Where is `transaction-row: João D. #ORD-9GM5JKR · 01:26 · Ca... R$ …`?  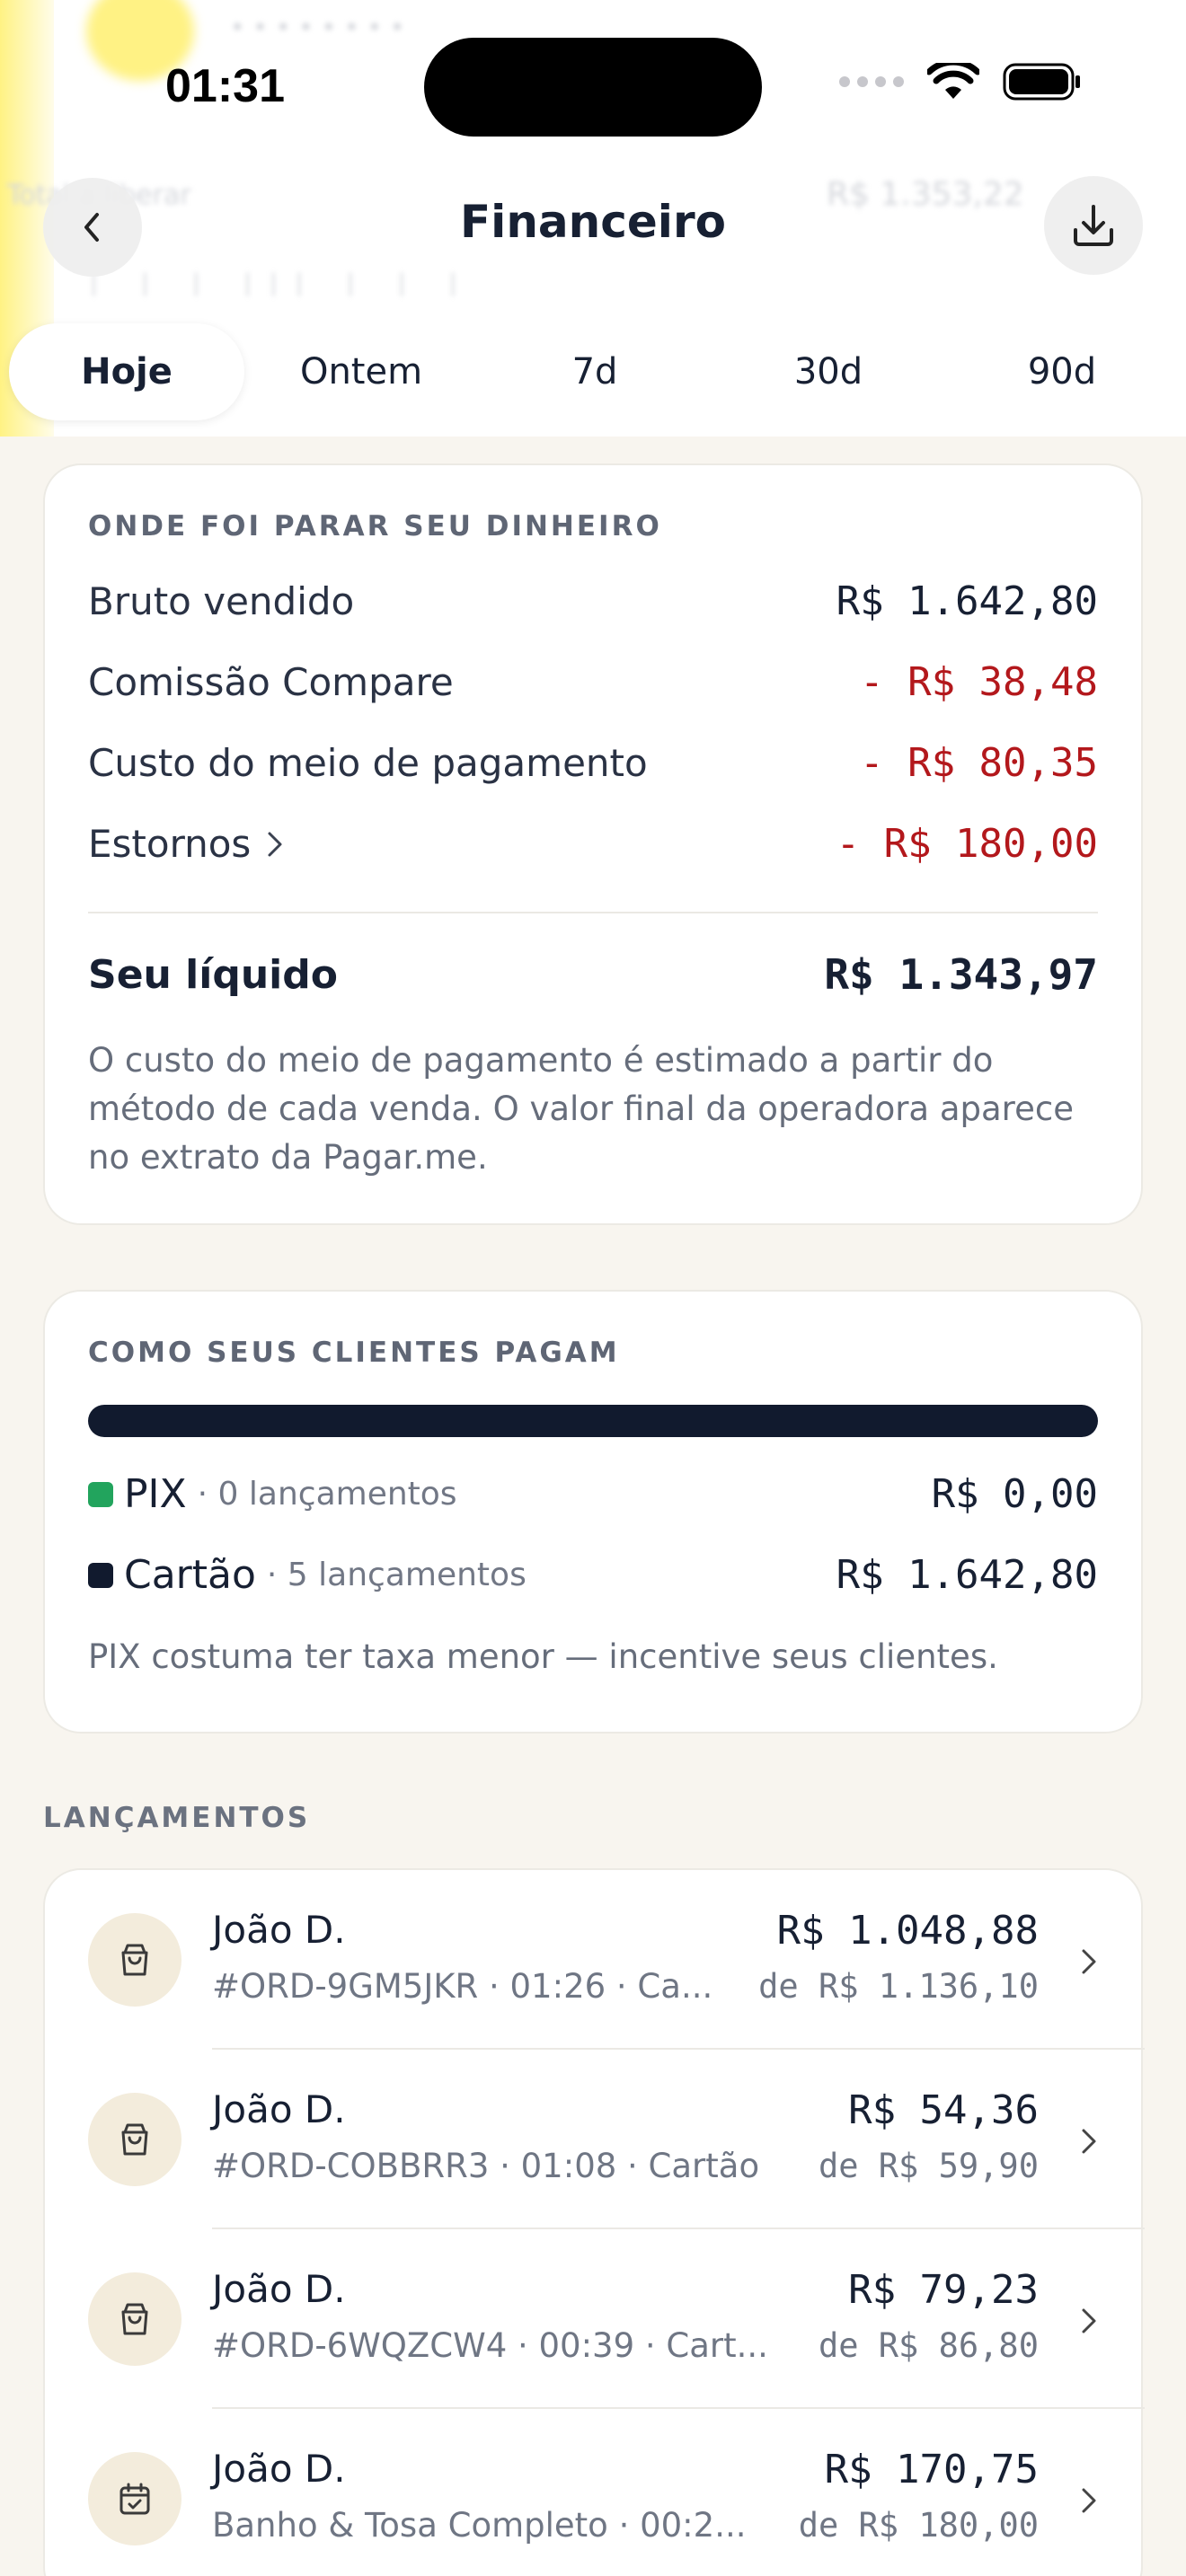
transaction-row: João D. #ORD-9GM5JKR · 01:26 · Ca... R$ … is located at coordinates (595, 1960).